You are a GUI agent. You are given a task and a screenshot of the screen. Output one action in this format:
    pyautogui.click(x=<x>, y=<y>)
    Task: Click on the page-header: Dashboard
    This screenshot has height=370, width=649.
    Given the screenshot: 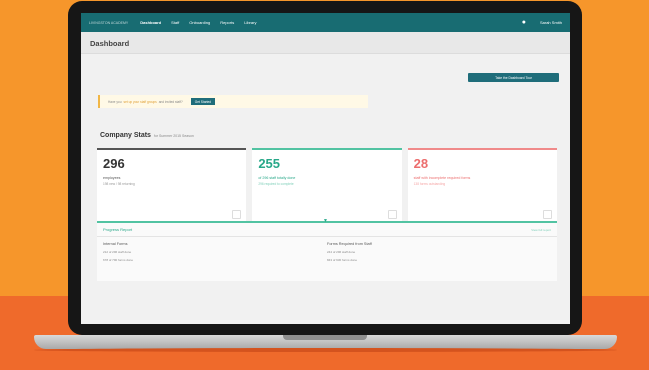 What is the action you would take?
    pyautogui.click(x=325, y=43)
    